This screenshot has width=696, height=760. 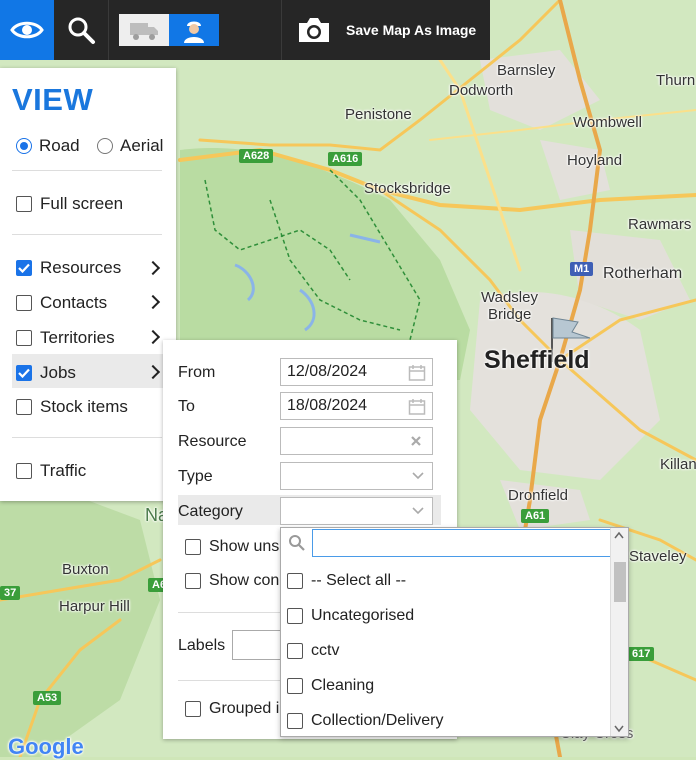 What do you see at coordinates (24, 268) in the screenshot?
I see `resources-checkbox` at bounding box center [24, 268].